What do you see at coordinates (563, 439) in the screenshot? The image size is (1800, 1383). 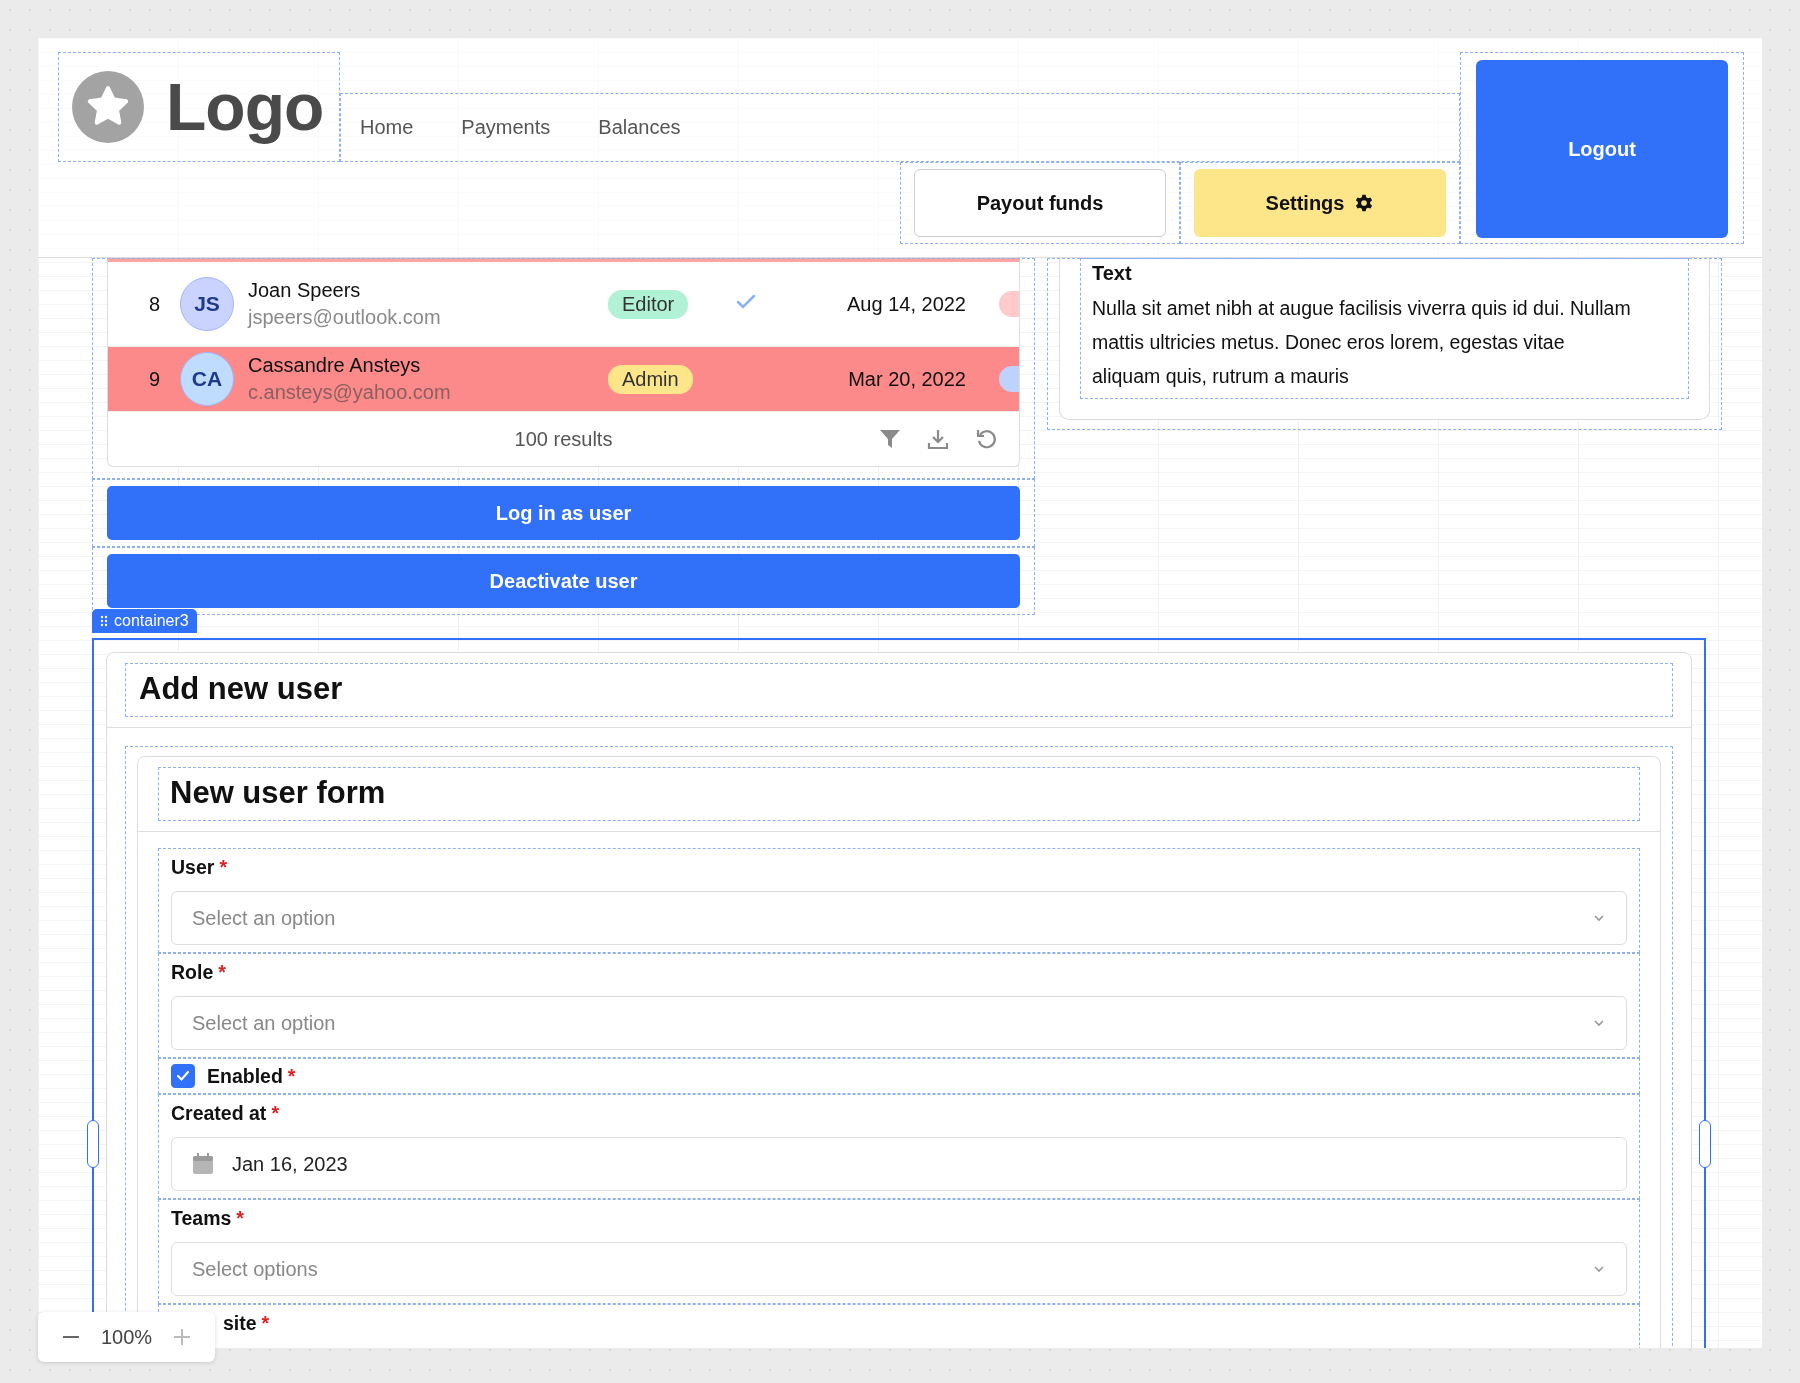 I see `results-count: 100 results` at bounding box center [563, 439].